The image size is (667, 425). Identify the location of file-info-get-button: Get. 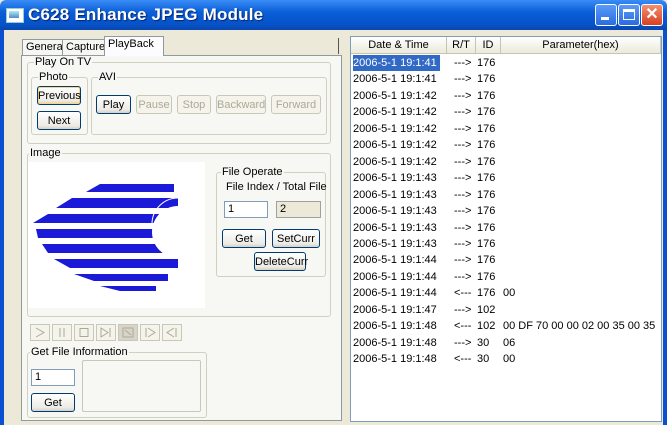
(53, 402).